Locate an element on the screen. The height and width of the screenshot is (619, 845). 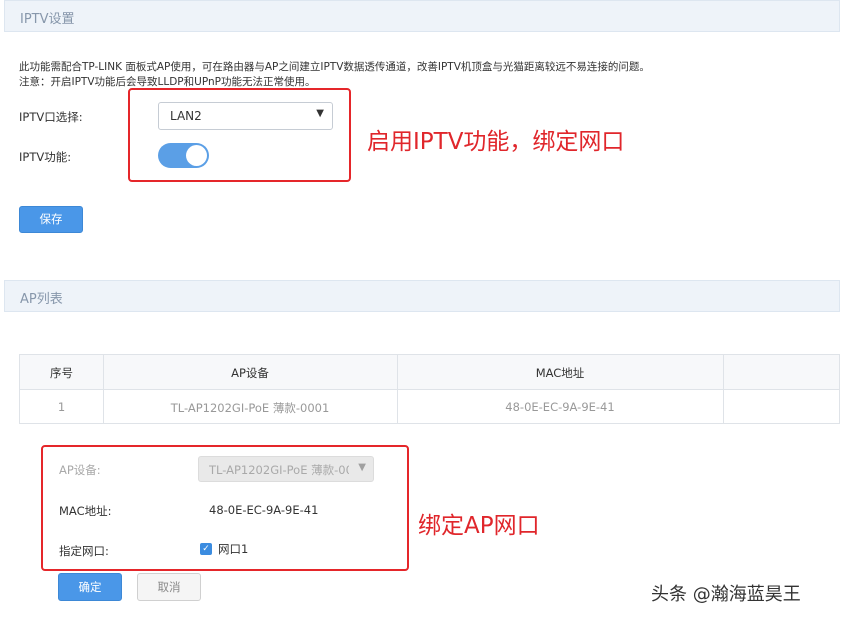
ap-highlight-box is located at coordinates (225, 508).